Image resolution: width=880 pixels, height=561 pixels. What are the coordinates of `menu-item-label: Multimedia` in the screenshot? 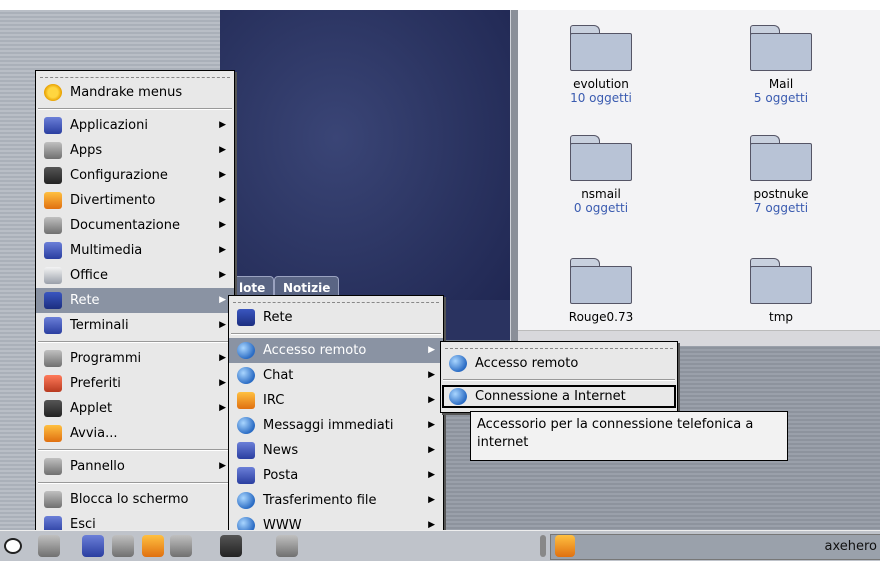 It's located at (106, 250).